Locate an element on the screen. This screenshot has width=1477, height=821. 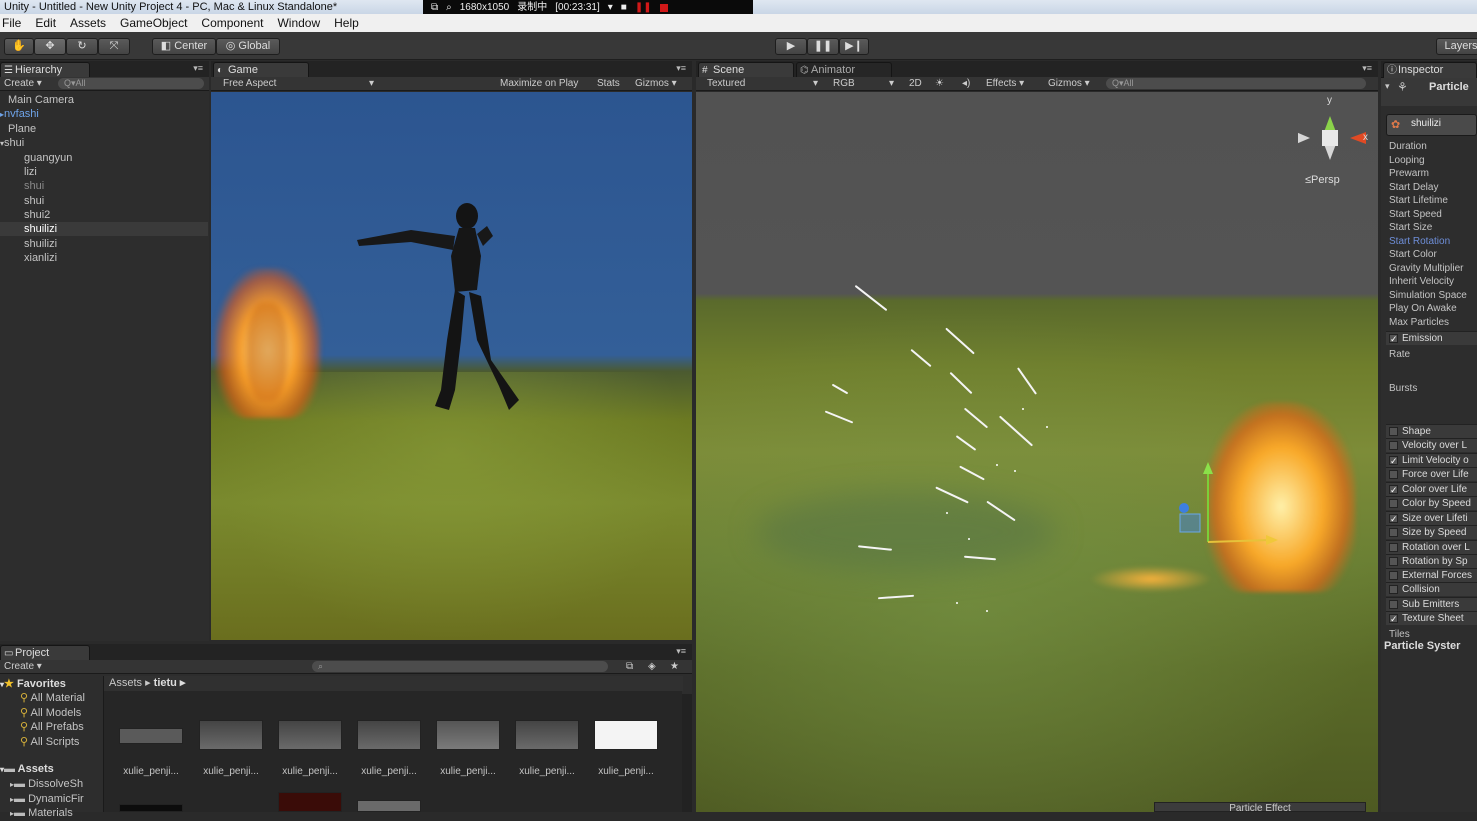
hierarchy-search-input: Q▾All is located at coordinates (131, 83).